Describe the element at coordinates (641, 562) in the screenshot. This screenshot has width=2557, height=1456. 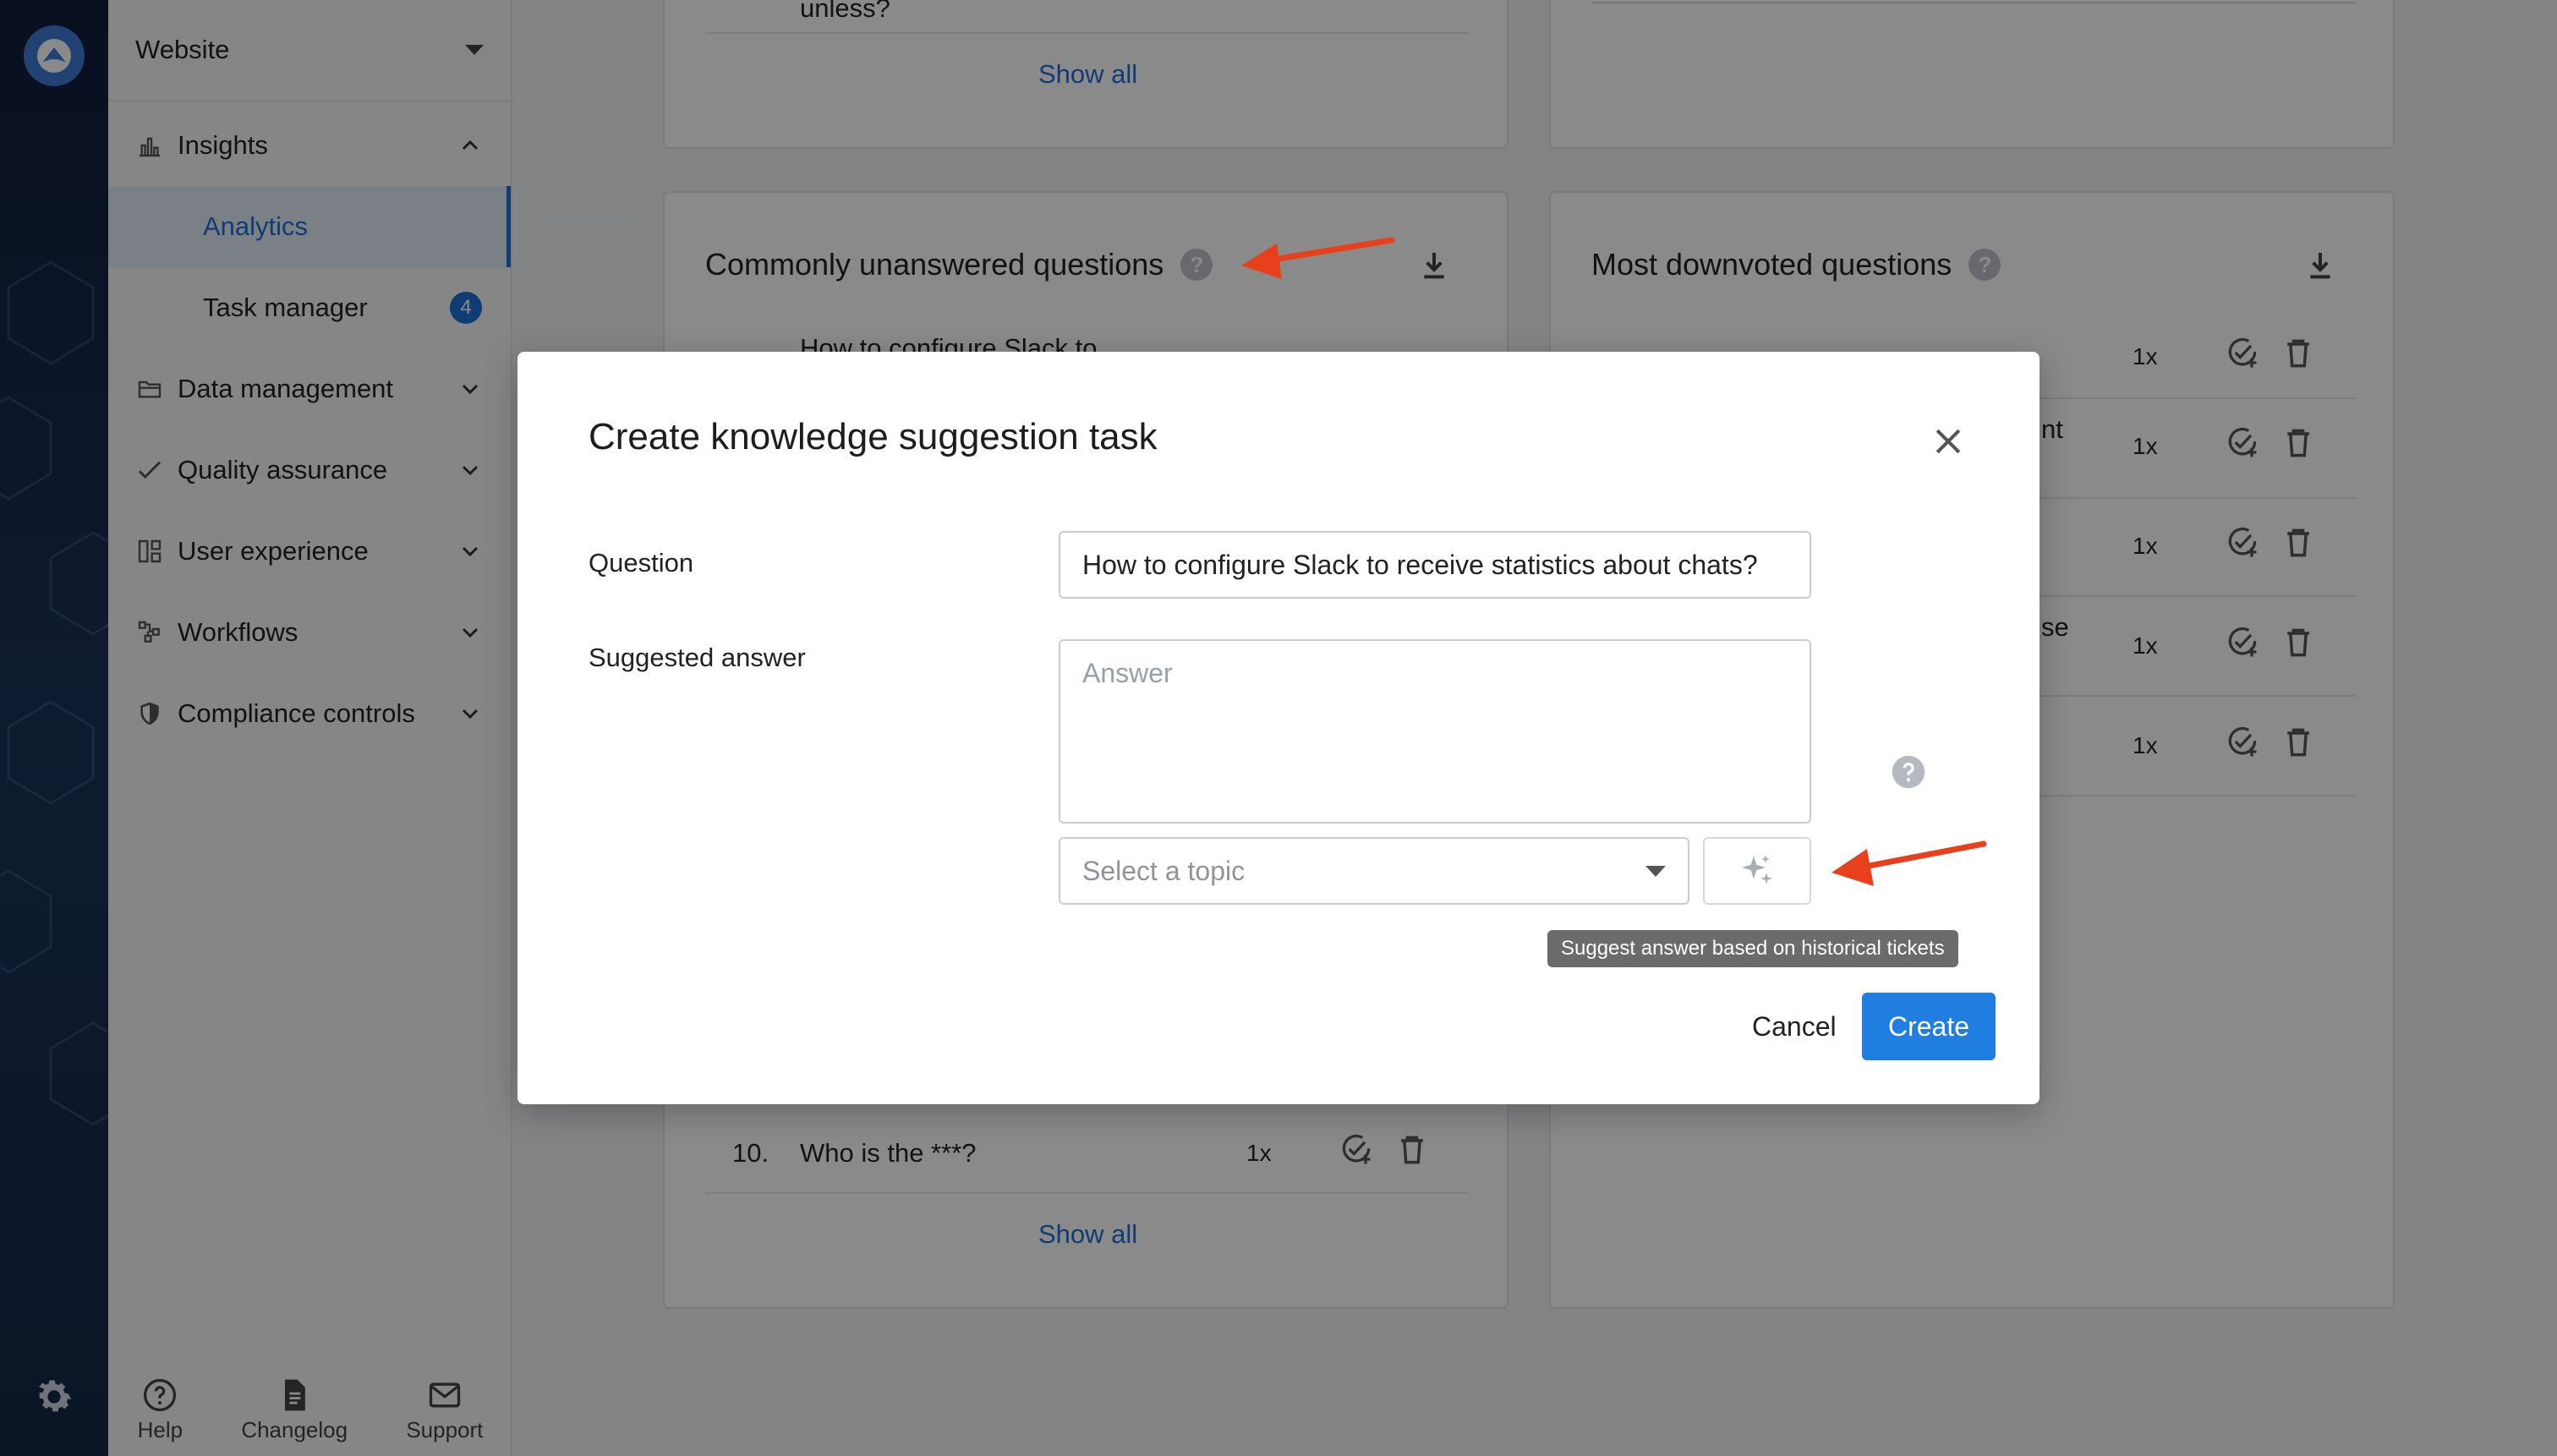
I see `question-label: Question` at that location.